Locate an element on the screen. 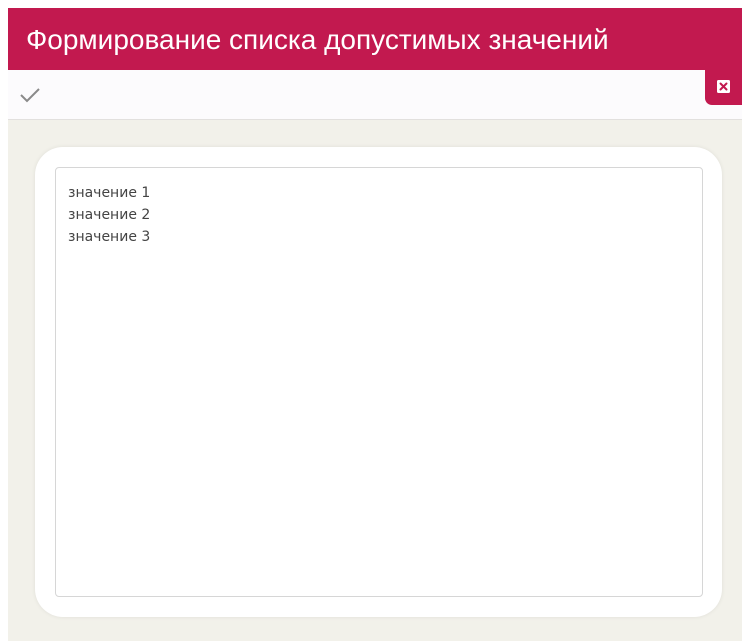  apply-button is located at coordinates (30, 94).